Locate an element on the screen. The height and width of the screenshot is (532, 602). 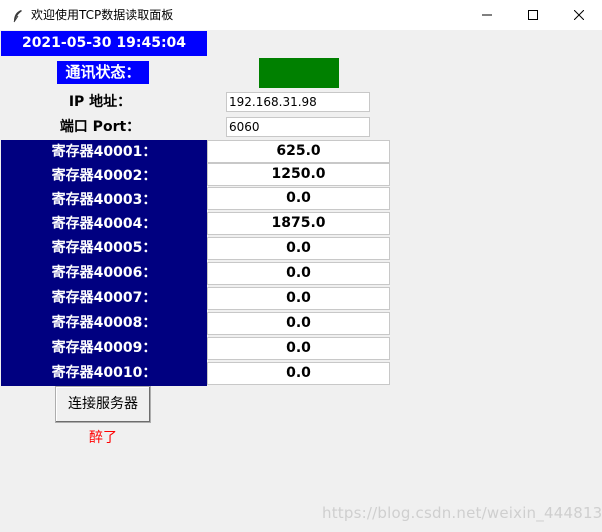
connect-server-button: 连接服务器 is located at coordinates (103, 404).